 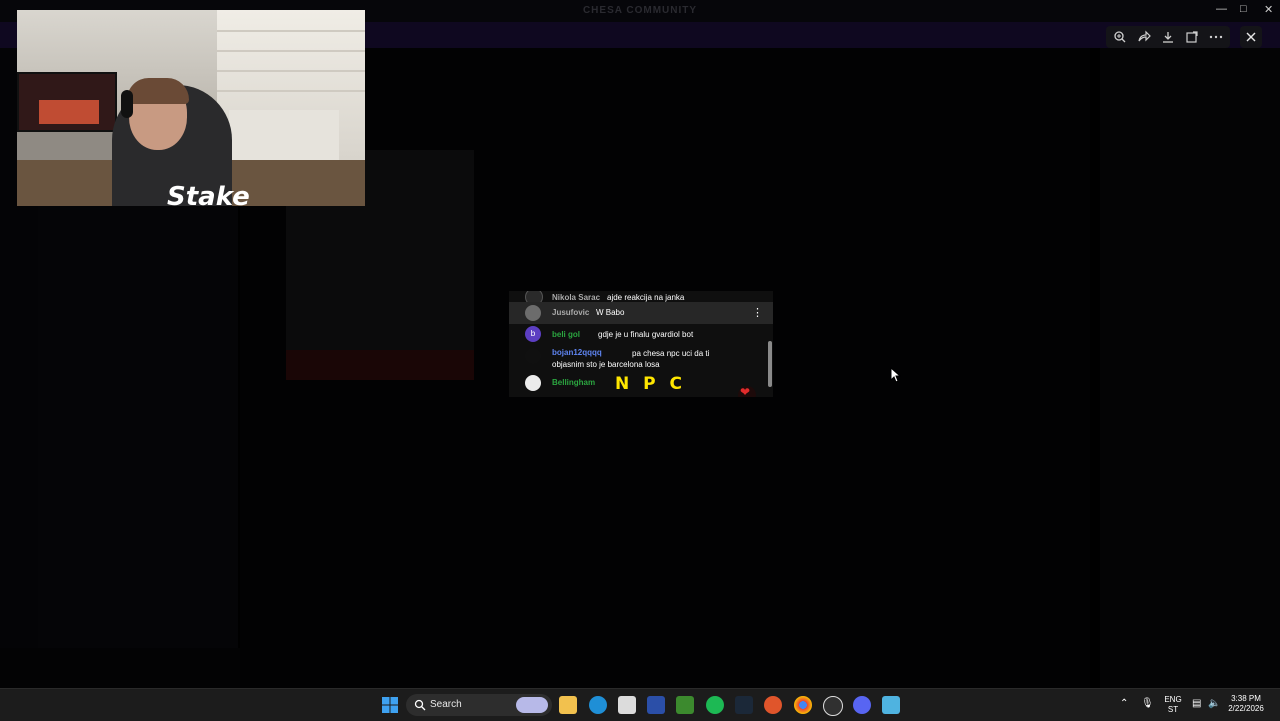 What do you see at coordinates (1196, 704) in the screenshot?
I see `network-icon: ▤` at bounding box center [1196, 704].